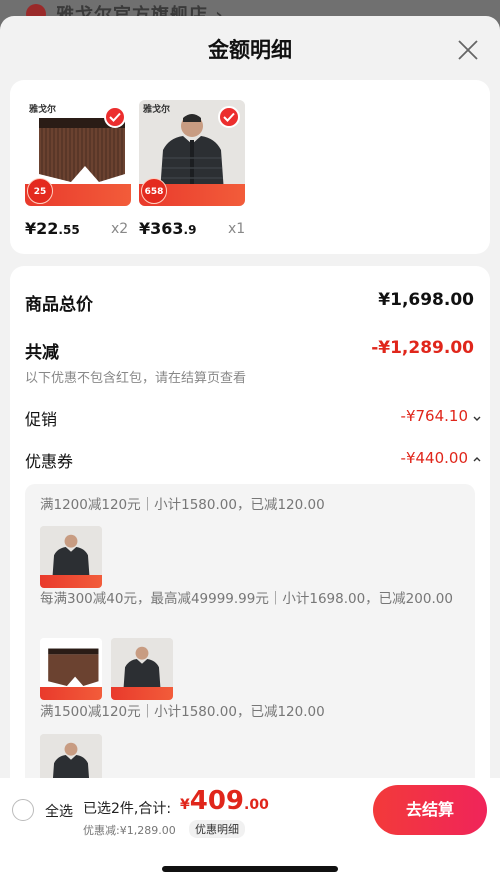 The image size is (500, 883). I want to click on total-integer: 409, so click(217, 801).